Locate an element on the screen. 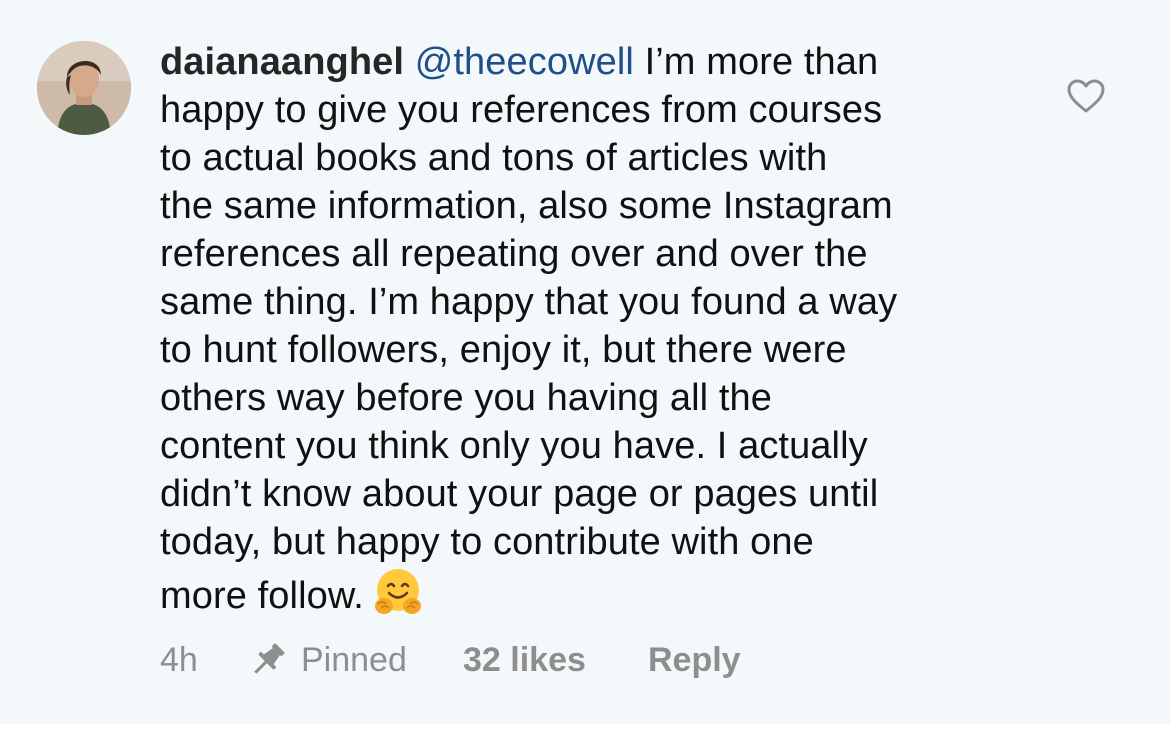  comment-line: daianaanghel @theecowell I’m more than is located at coordinates (600, 62).